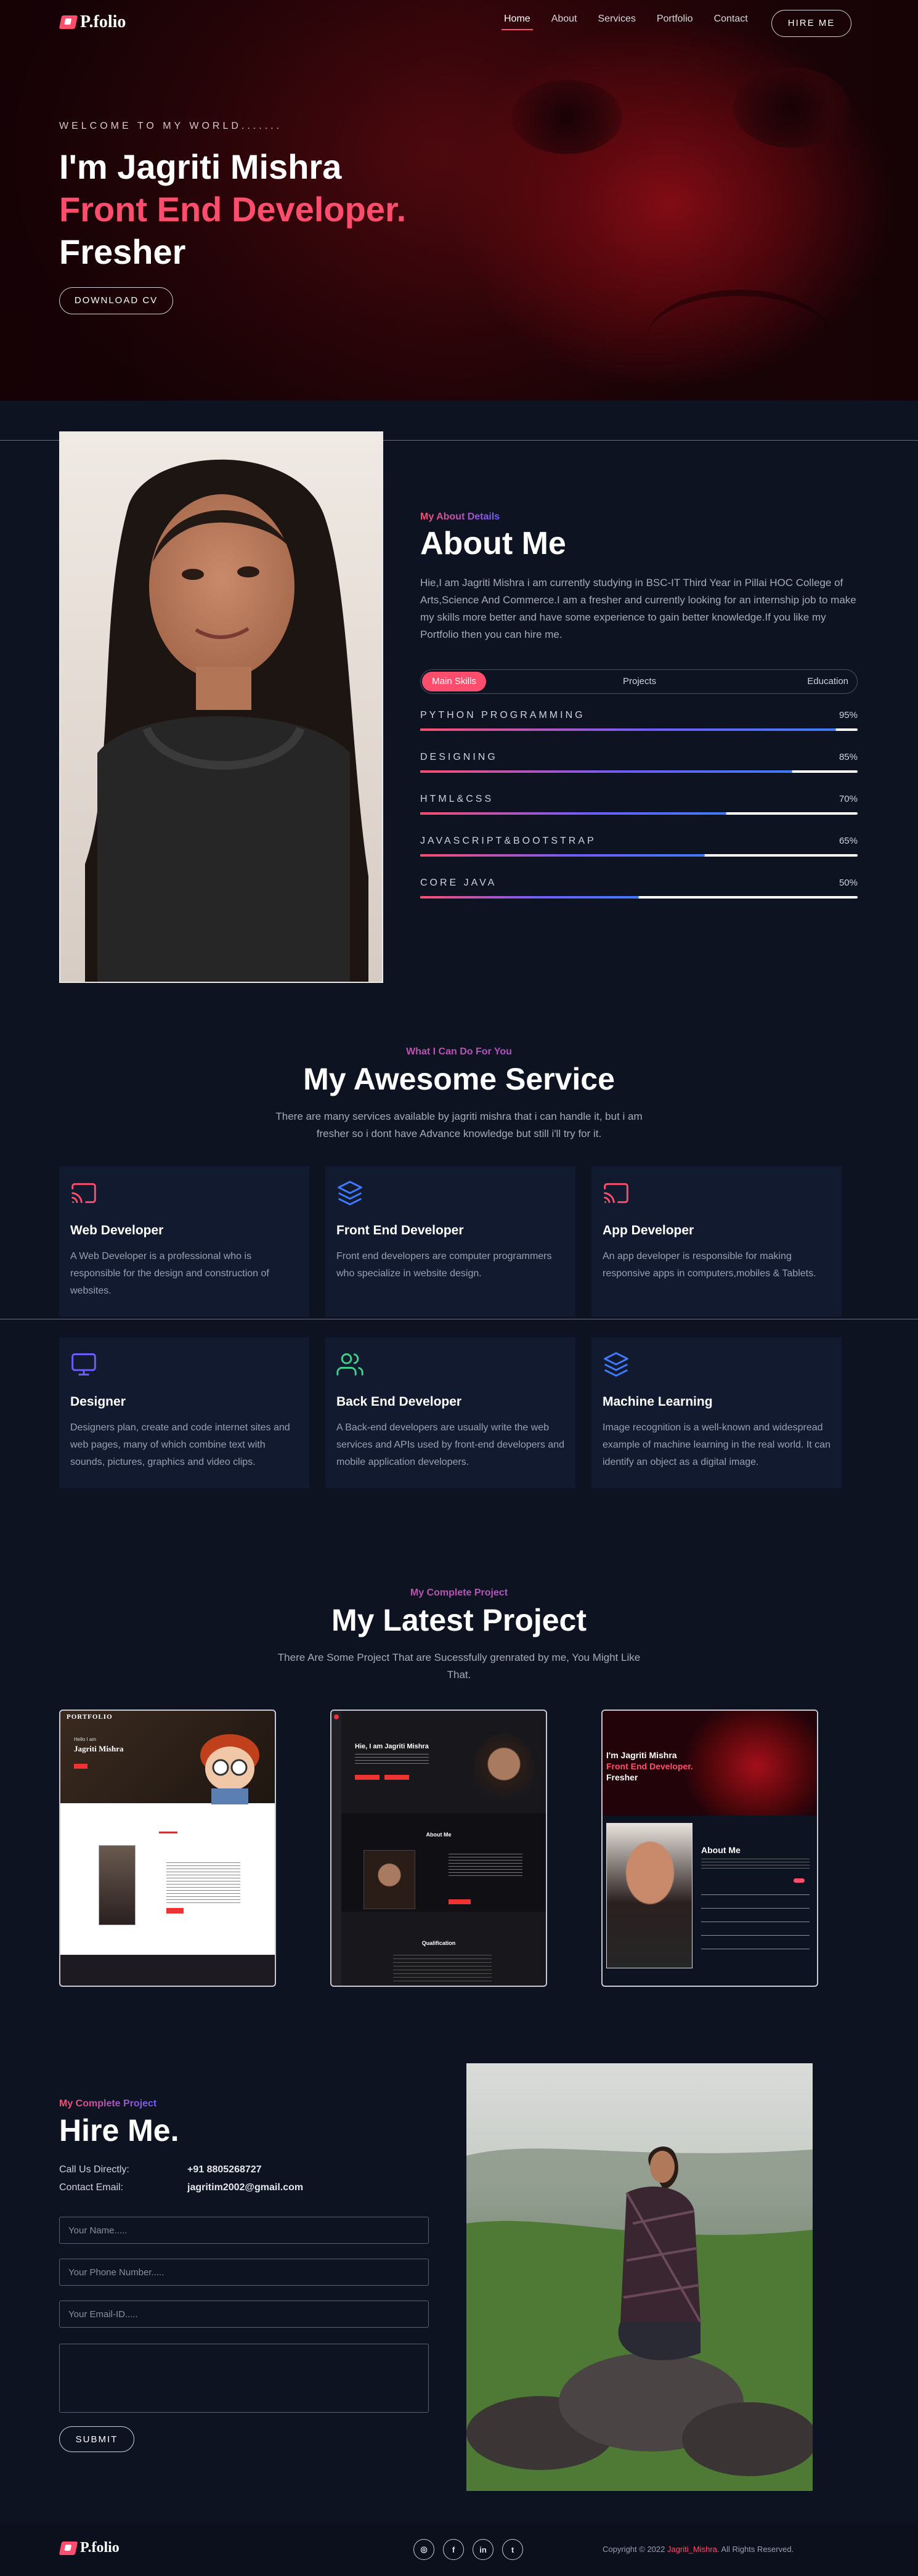 The width and height of the screenshot is (918, 2576). Describe the element at coordinates (811, 23) in the screenshot. I see `hire-me-button: HIRE ME` at that location.